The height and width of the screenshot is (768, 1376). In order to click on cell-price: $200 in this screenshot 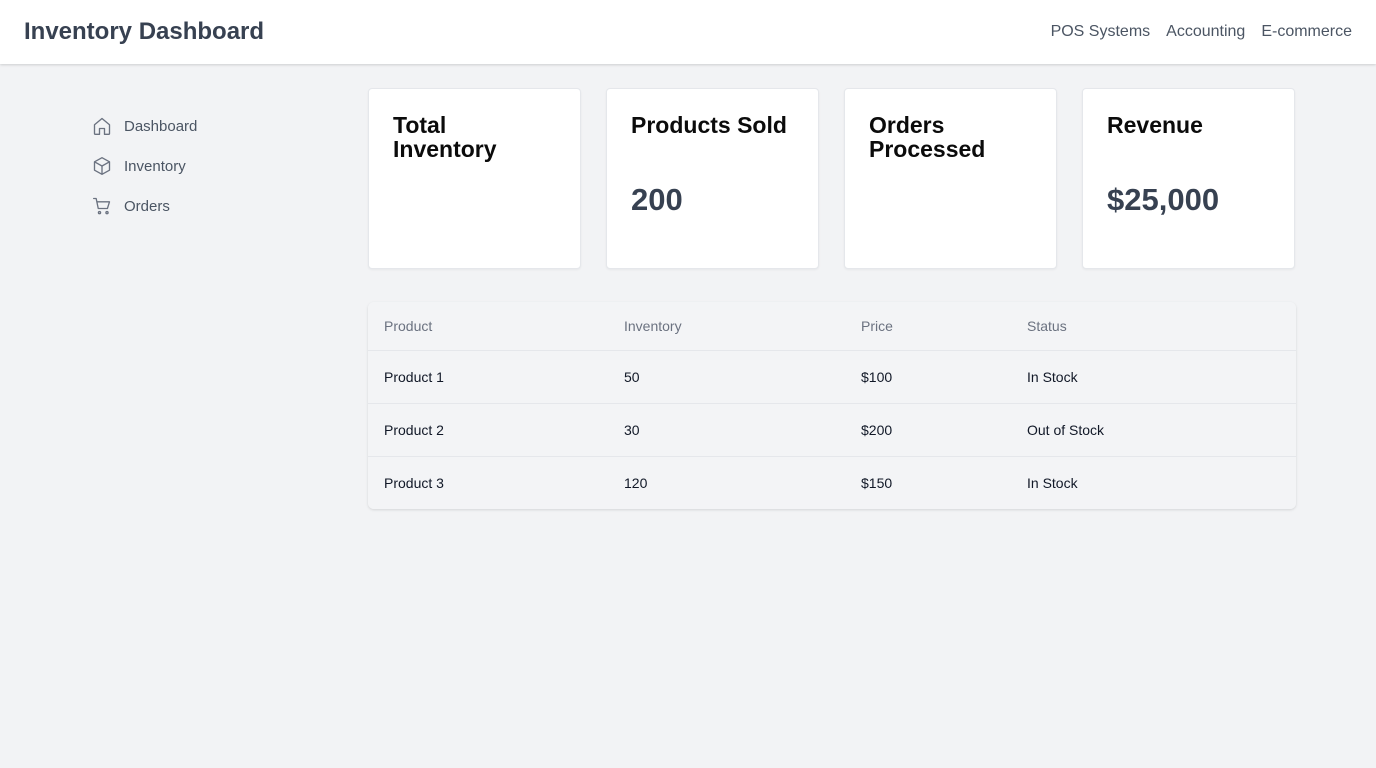, I will do `click(928, 430)`.